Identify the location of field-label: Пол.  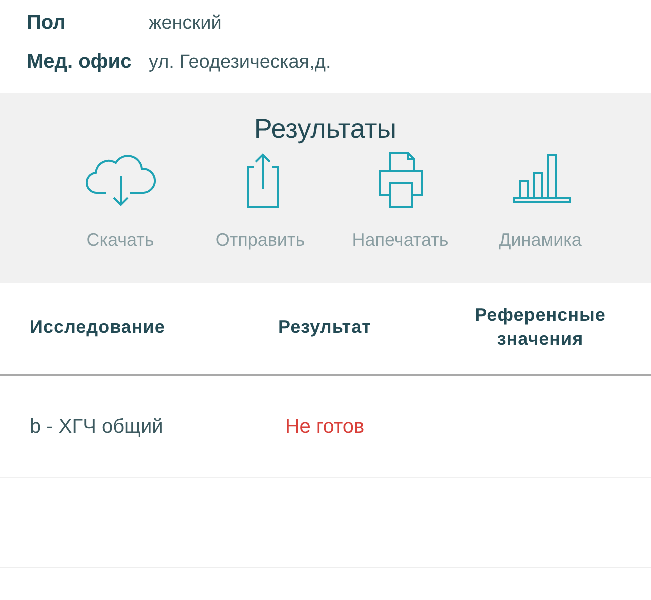
(47, 23).